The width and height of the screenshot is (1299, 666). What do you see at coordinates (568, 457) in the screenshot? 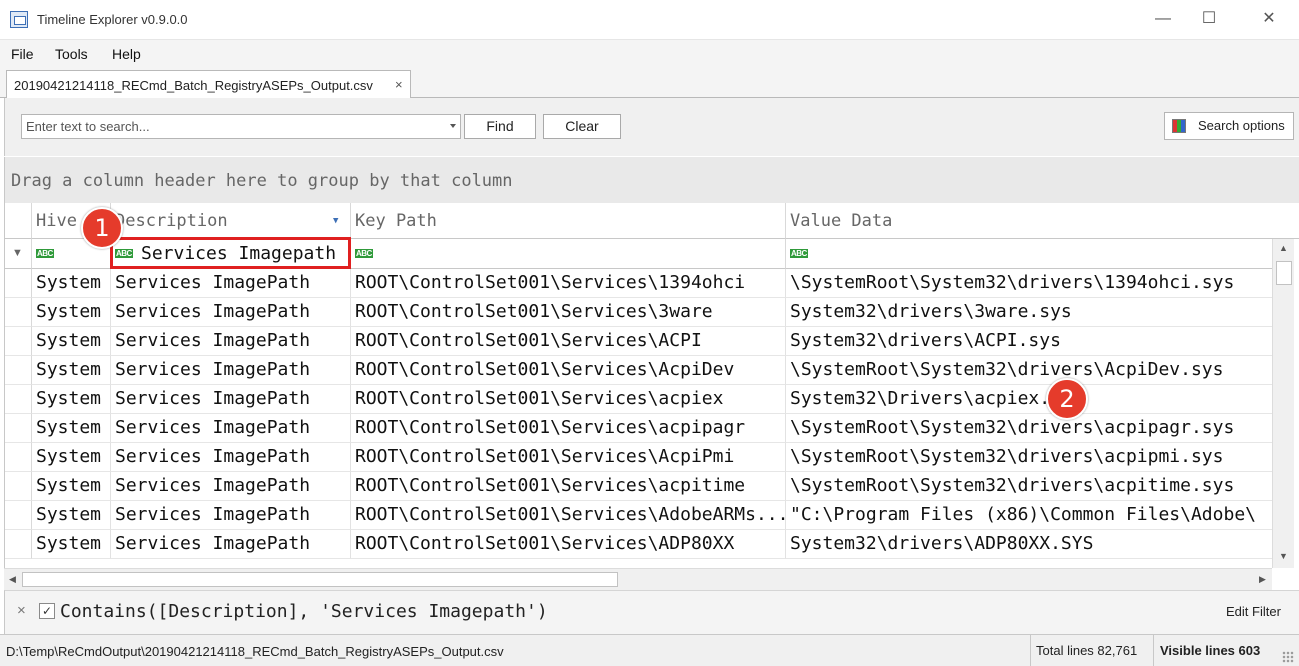
I see `cell-key-path: ROOT\ControlSet001\Services\AcpiPmi` at bounding box center [568, 457].